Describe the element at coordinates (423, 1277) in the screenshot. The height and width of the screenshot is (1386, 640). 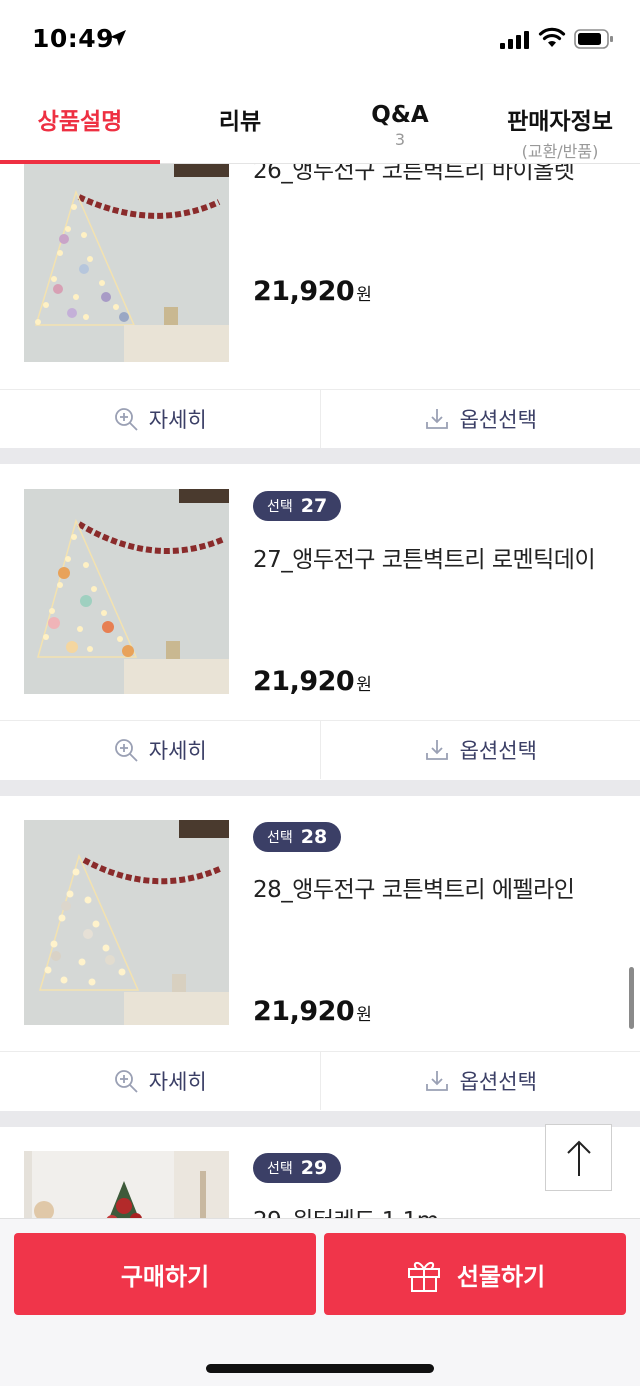
I see `gift-icon` at that location.